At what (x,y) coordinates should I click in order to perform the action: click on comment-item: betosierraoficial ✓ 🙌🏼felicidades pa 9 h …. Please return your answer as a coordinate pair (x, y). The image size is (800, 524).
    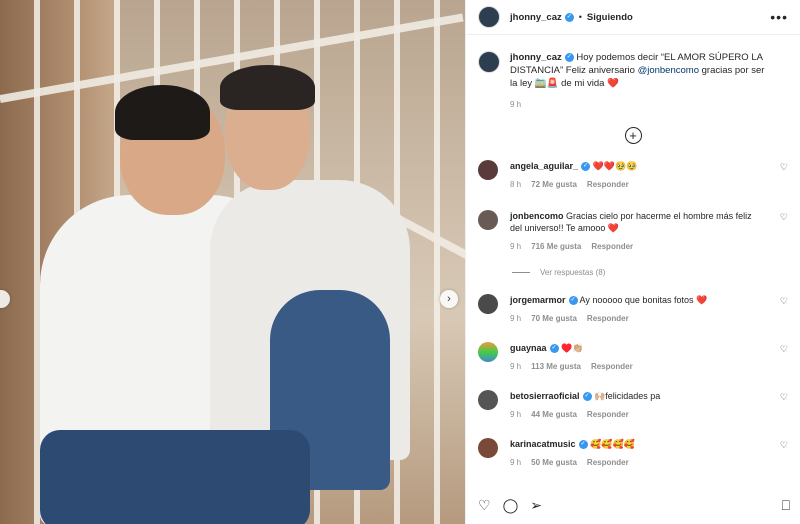
    Looking at the image, I should click on (633, 404).